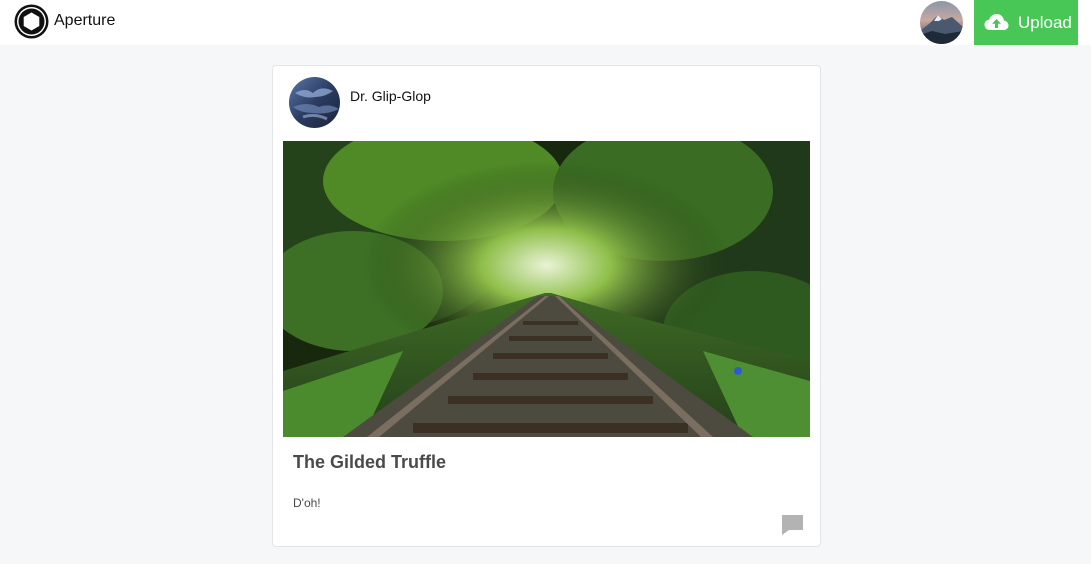  I want to click on comment-icon, so click(792, 525).